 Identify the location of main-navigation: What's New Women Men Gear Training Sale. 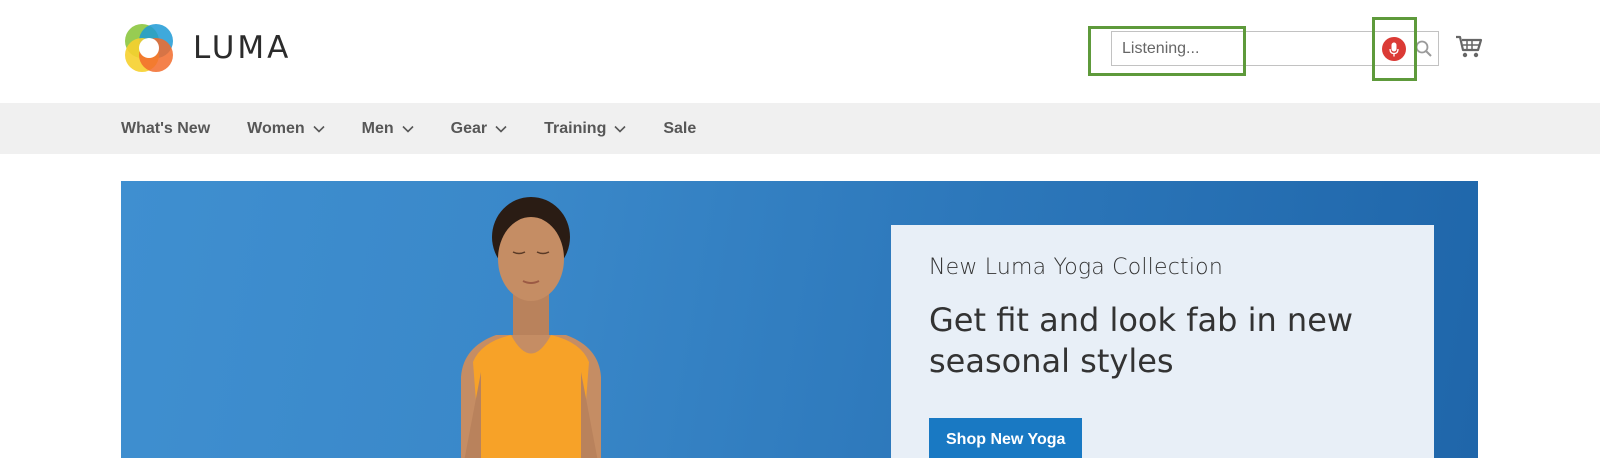
(800, 128).